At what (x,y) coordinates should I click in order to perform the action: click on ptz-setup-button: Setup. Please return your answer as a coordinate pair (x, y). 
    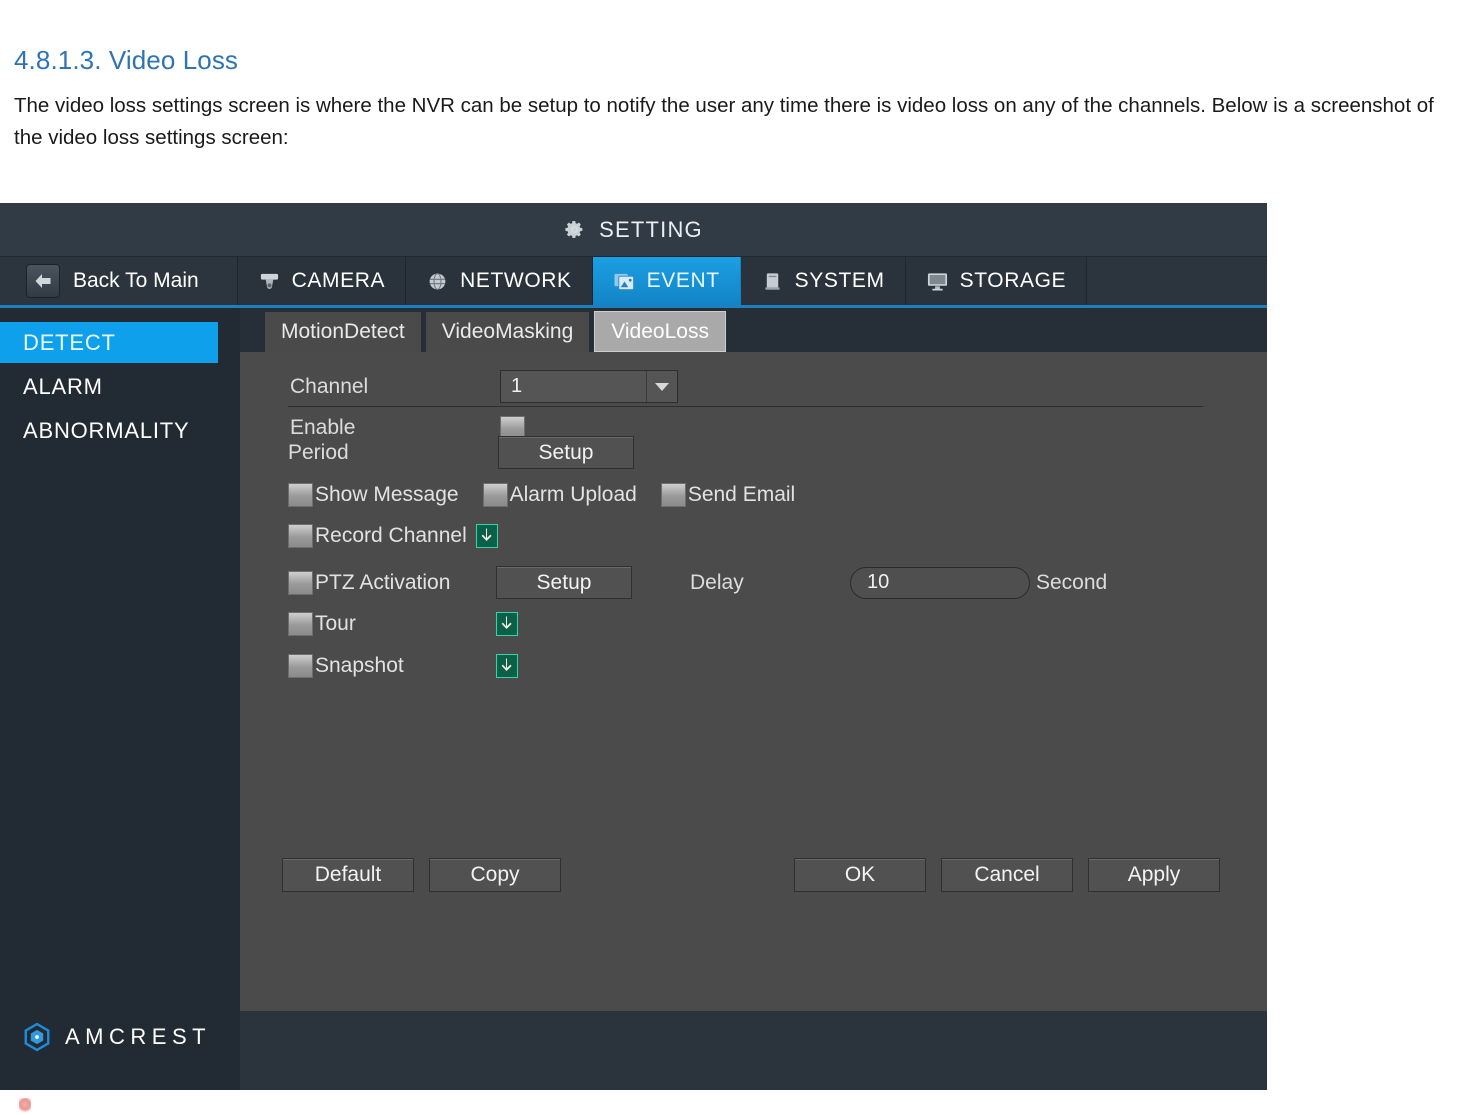
    Looking at the image, I should click on (564, 582).